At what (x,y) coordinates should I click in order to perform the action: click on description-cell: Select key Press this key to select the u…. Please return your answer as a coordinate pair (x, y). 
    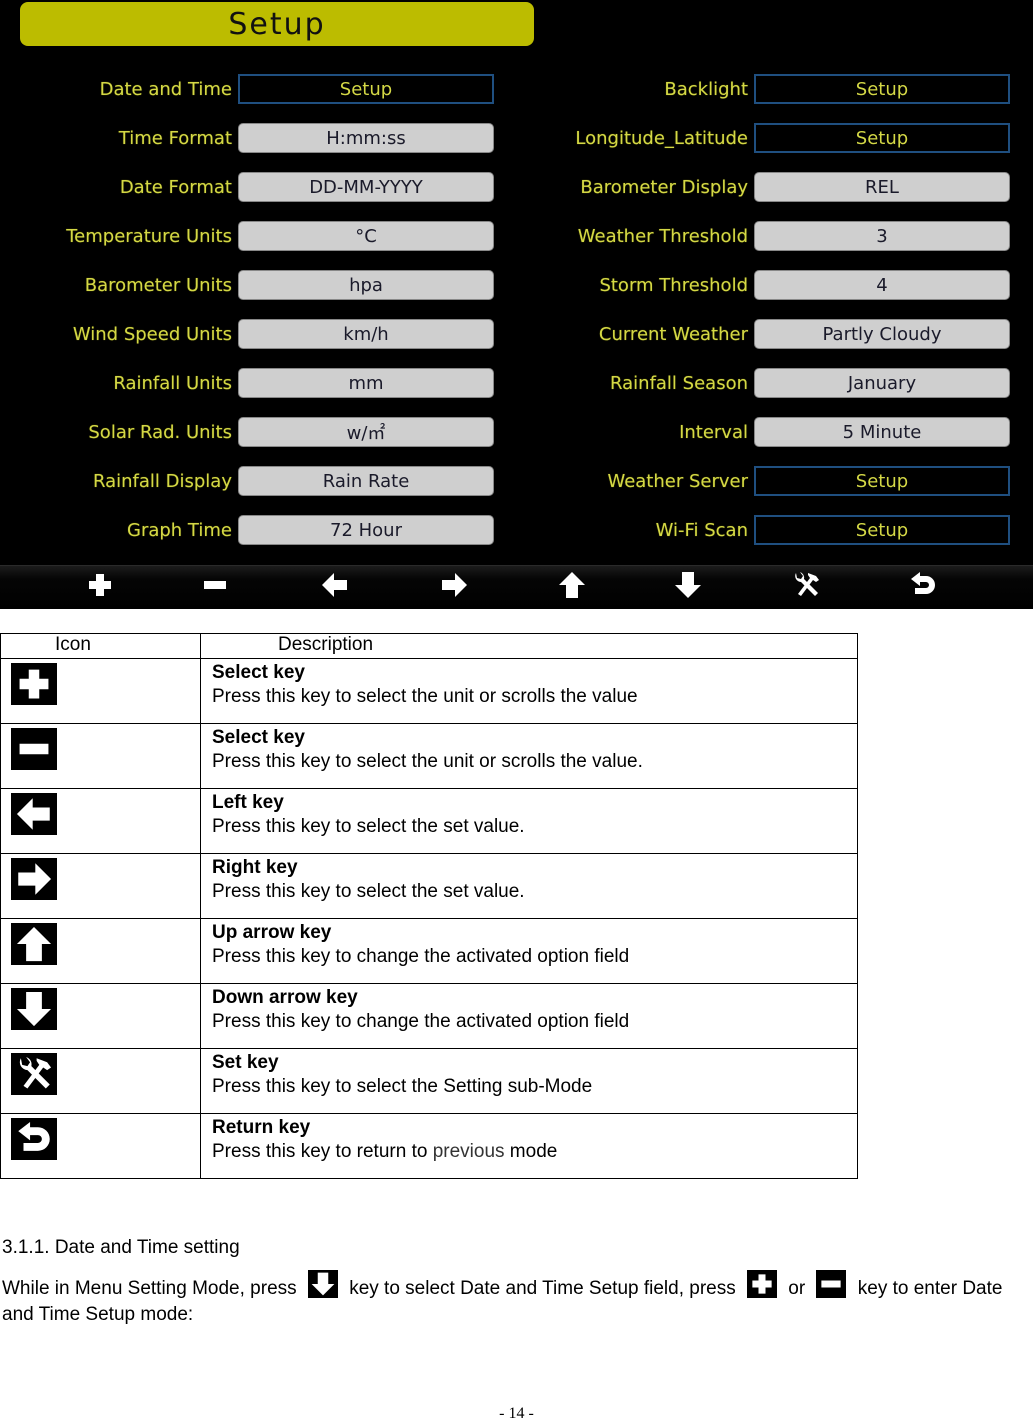
    Looking at the image, I should click on (529, 756).